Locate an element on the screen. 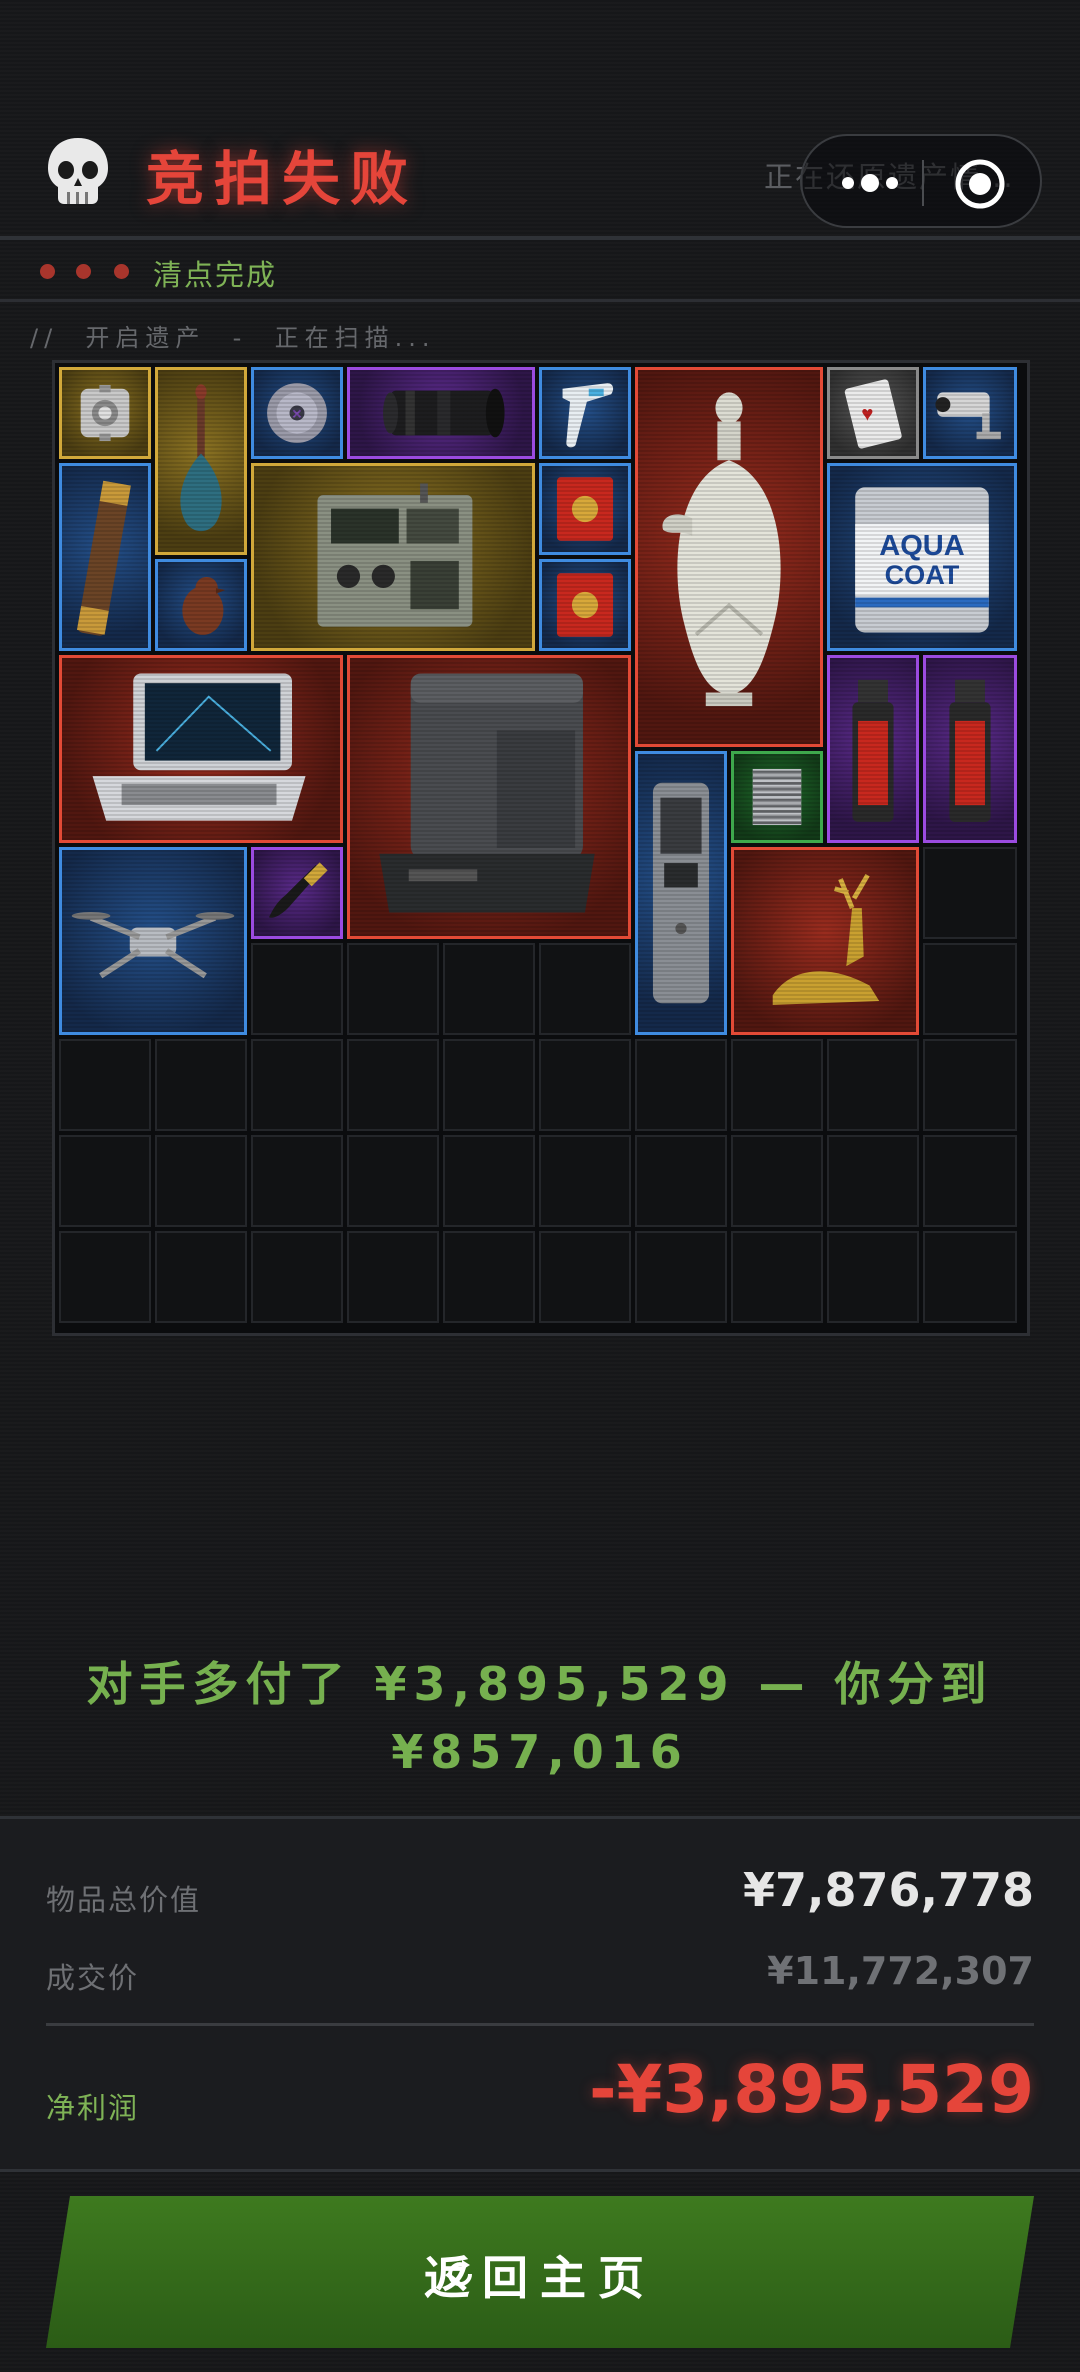 The image size is (1080, 2372). page-title: 竞拍失败 is located at coordinates (282, 179).